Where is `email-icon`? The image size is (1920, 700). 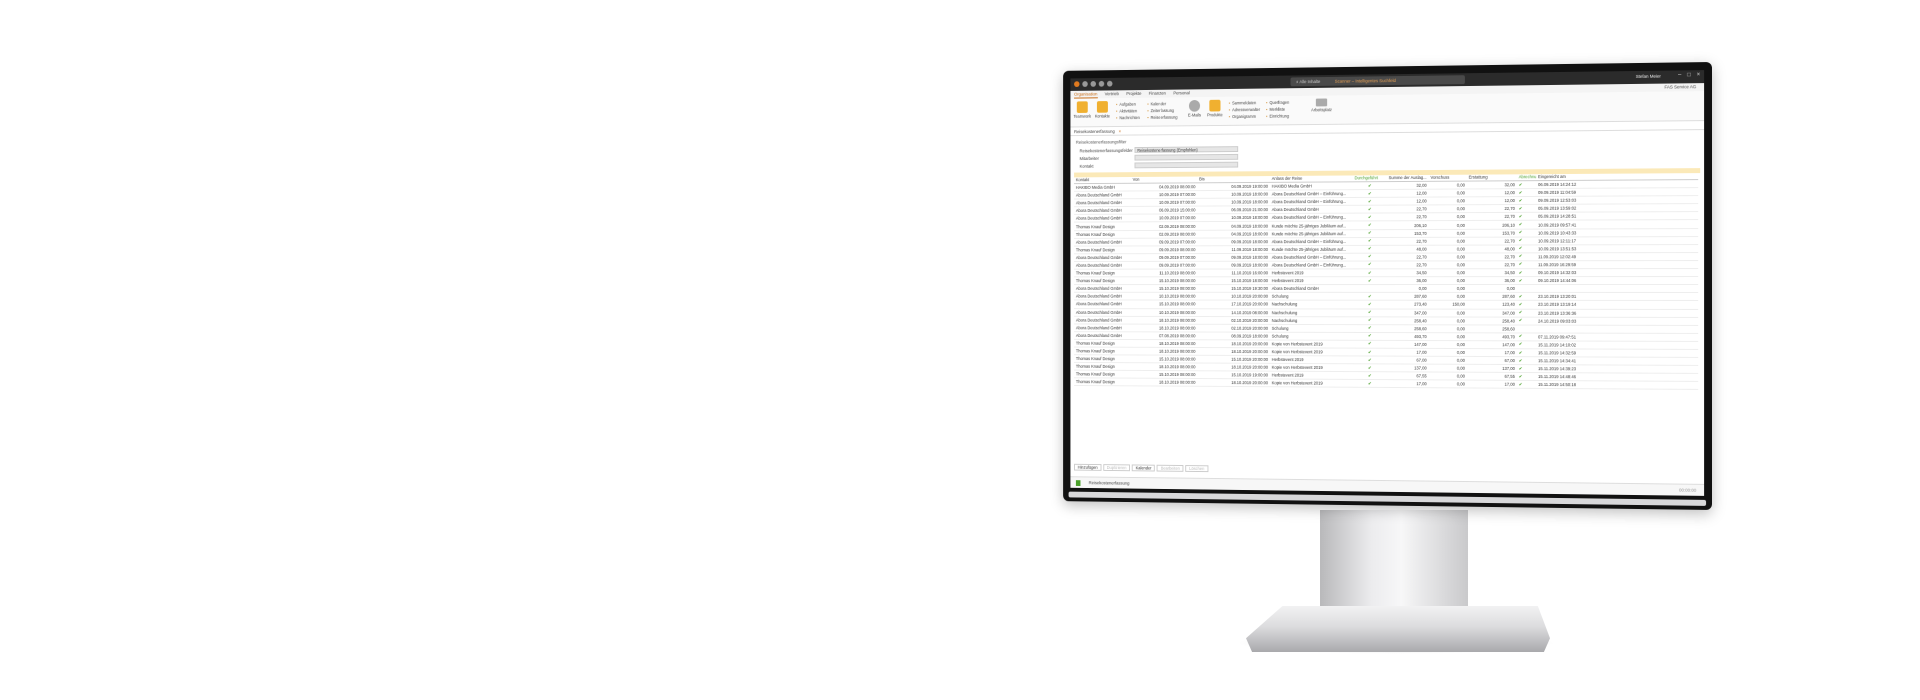
email-icon is located at coordinates (1194, 105).